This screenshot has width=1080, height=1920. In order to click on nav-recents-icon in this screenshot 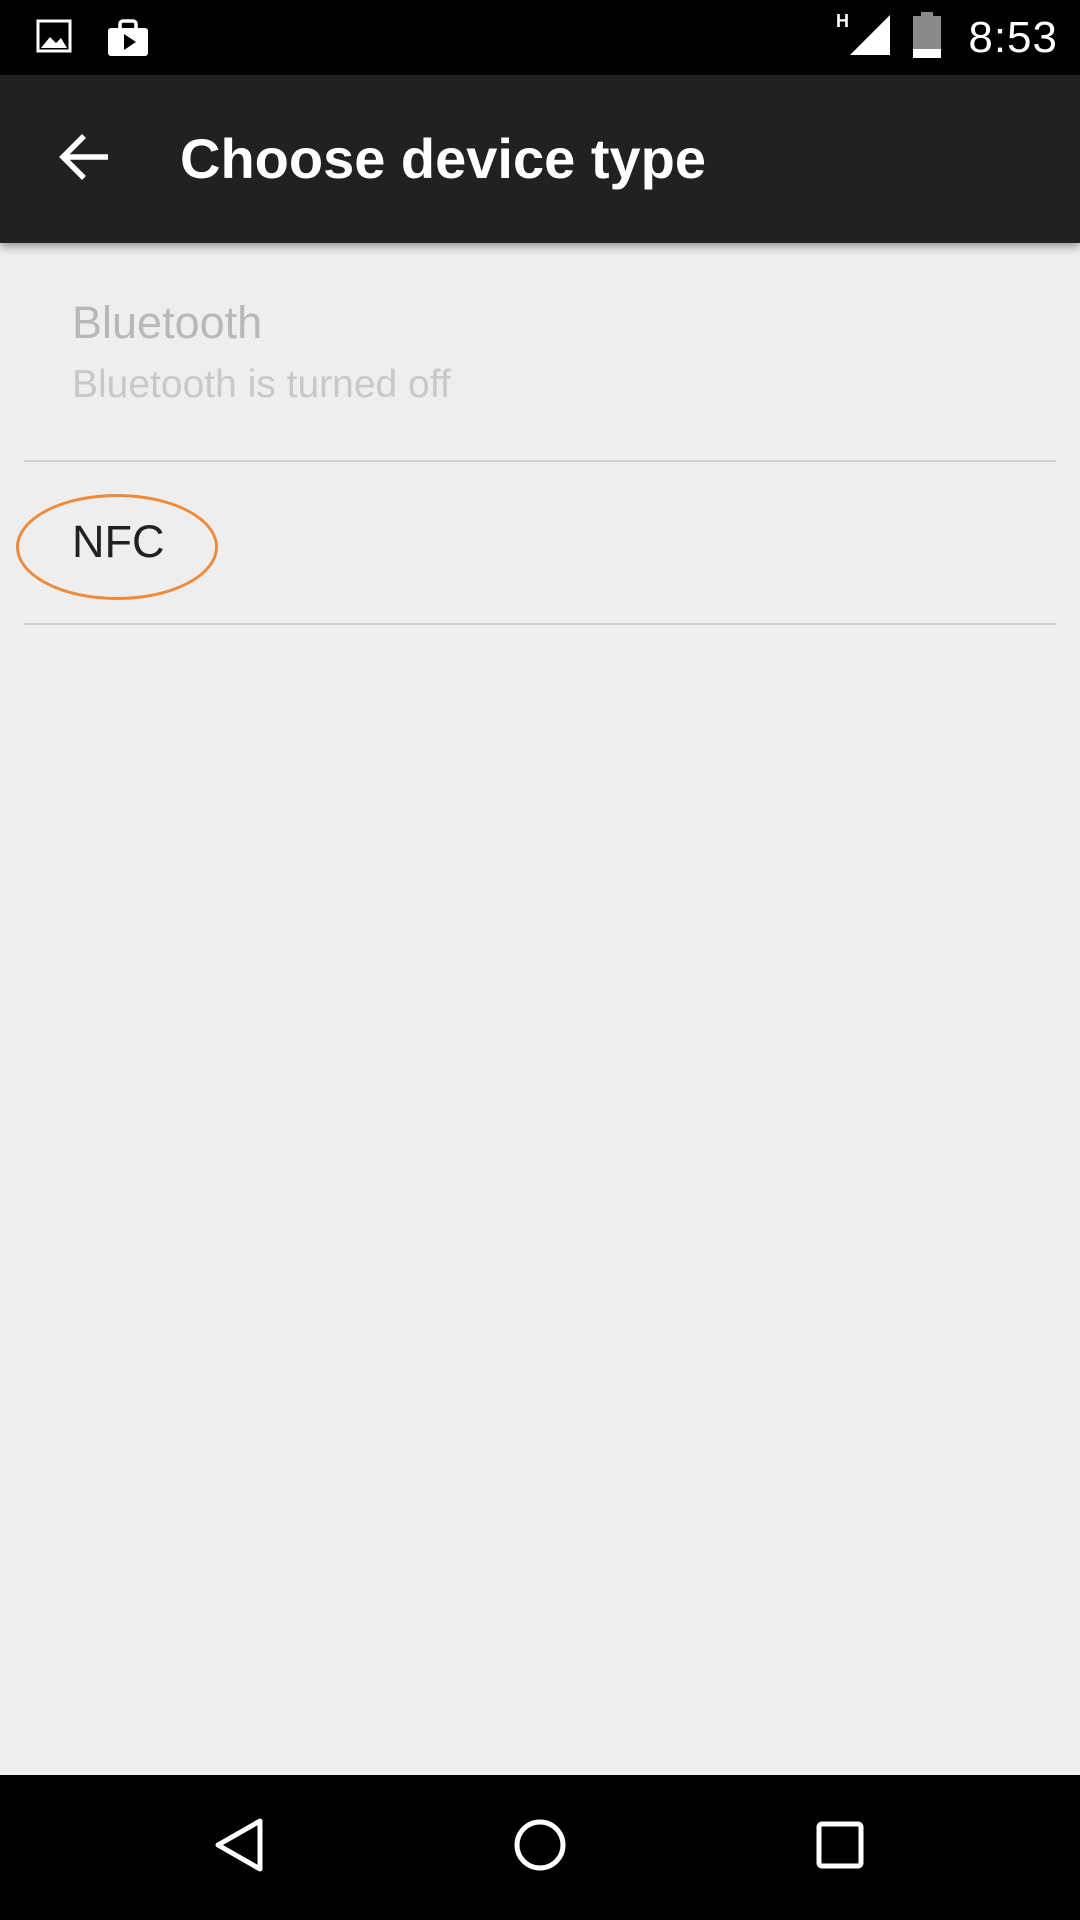, I will do `click(840, 1847)`.